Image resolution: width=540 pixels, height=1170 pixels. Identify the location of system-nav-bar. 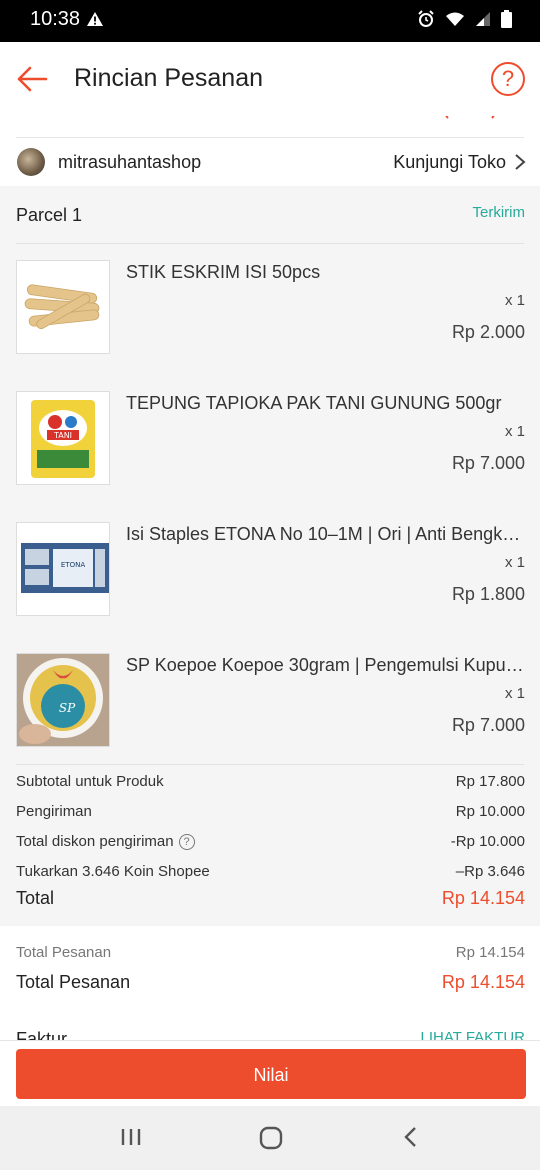
(270, 1138).